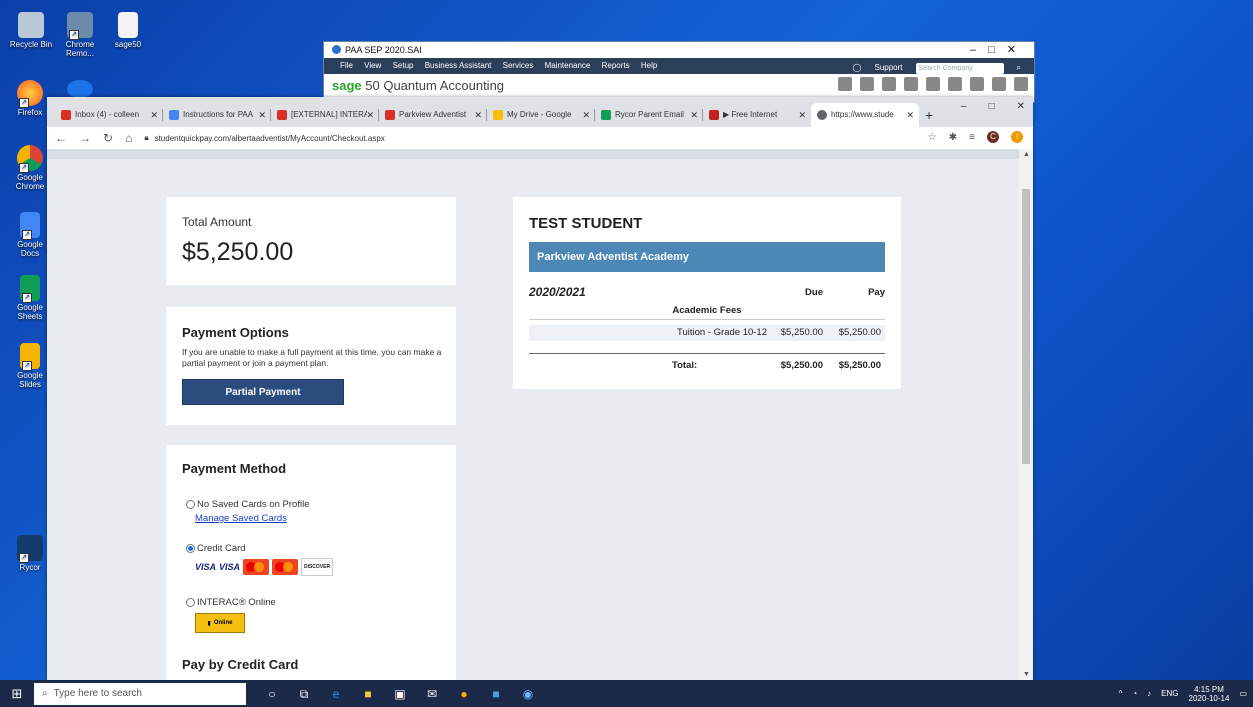 The height and width of the screenshot is (707, 1253). I want to click on desktop-icon-firefox: ↗ Firefox, so click(30, 98).